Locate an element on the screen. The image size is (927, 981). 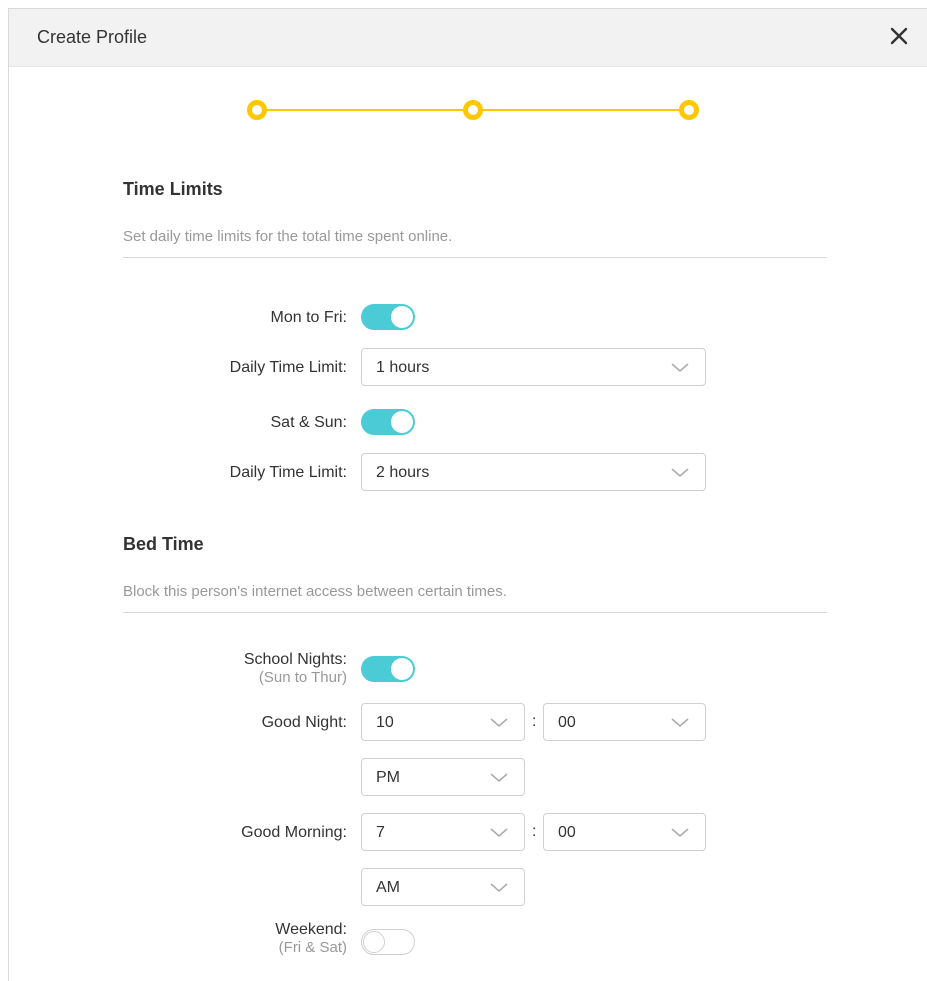
good-night-minute-value: 00 is located at coordinates (567, 722).